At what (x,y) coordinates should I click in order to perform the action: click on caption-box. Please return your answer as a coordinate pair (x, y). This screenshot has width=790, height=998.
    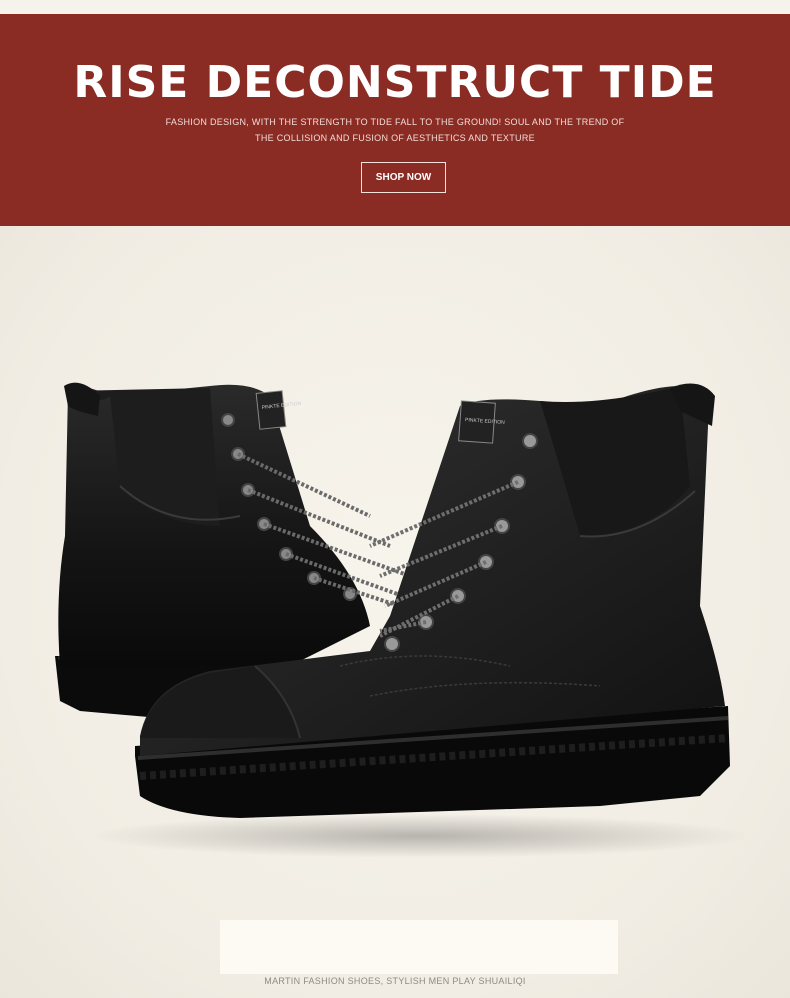
    Looking at the image, I should click on (419, 947).